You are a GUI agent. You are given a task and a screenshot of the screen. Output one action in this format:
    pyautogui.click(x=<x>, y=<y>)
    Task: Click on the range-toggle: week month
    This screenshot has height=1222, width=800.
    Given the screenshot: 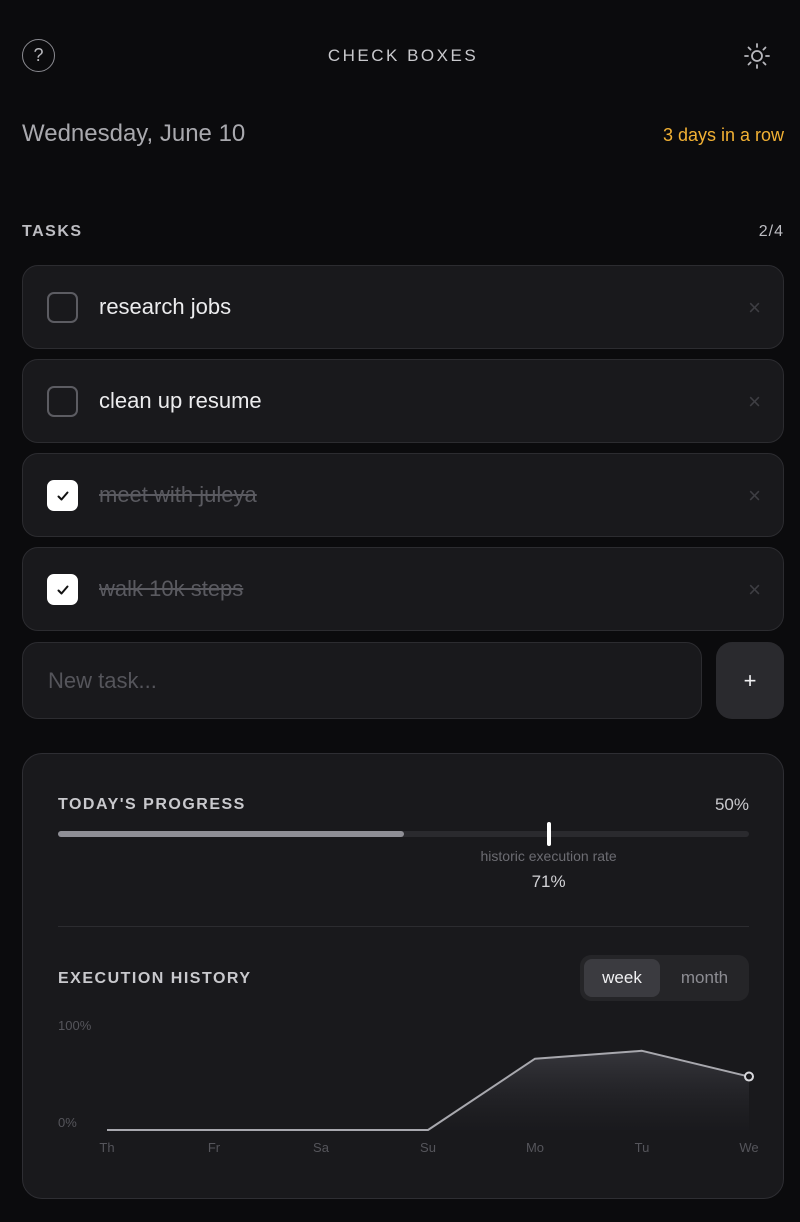 What is the action you would take?
    pyautogui.click(x=664, y=978)
    